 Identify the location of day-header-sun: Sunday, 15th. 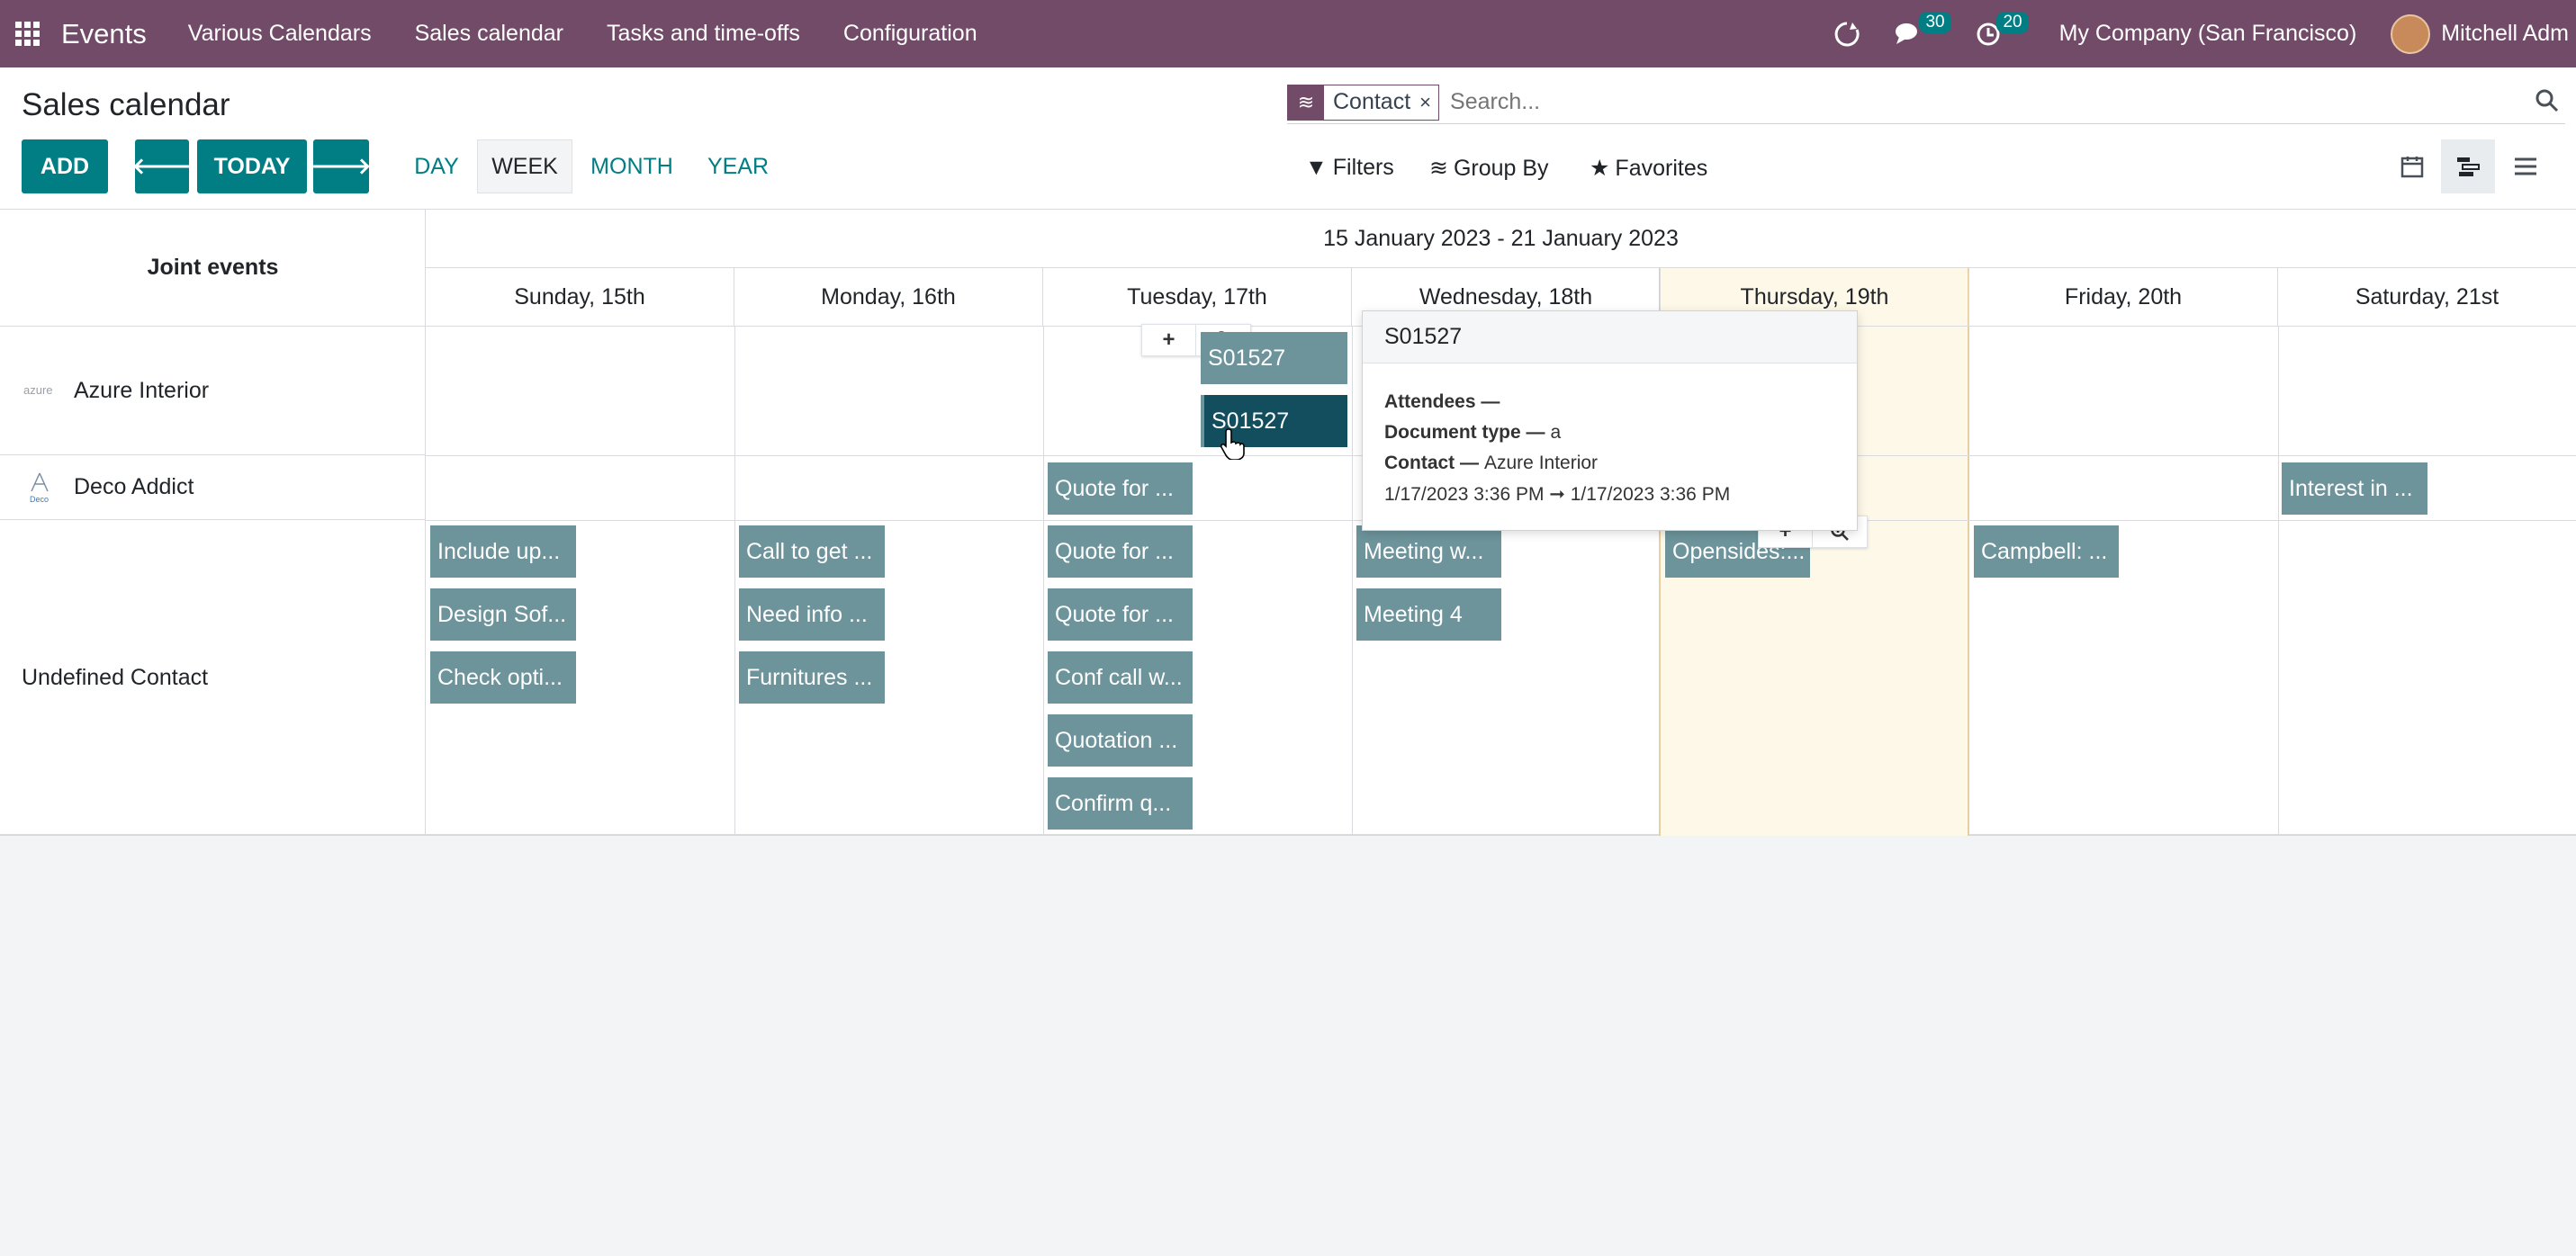
(580, 297).